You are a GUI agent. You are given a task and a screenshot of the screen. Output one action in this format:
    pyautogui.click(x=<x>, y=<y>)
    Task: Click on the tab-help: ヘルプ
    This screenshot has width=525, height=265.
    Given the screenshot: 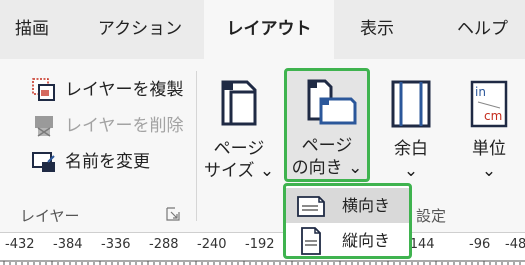 What is the action you would take?
    pyautogui.click(x=482, y=29)
    